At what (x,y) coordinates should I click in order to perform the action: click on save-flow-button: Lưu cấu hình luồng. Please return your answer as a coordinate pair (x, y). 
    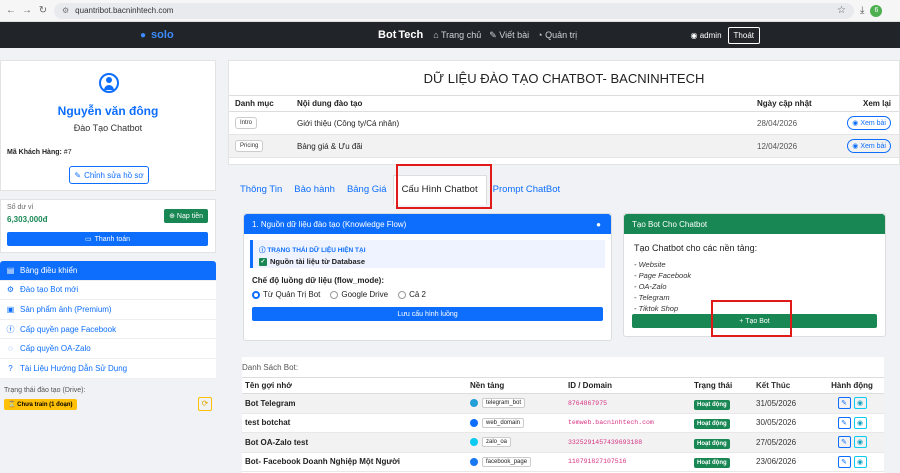
    Looking at the image, I should click on (427, 314).